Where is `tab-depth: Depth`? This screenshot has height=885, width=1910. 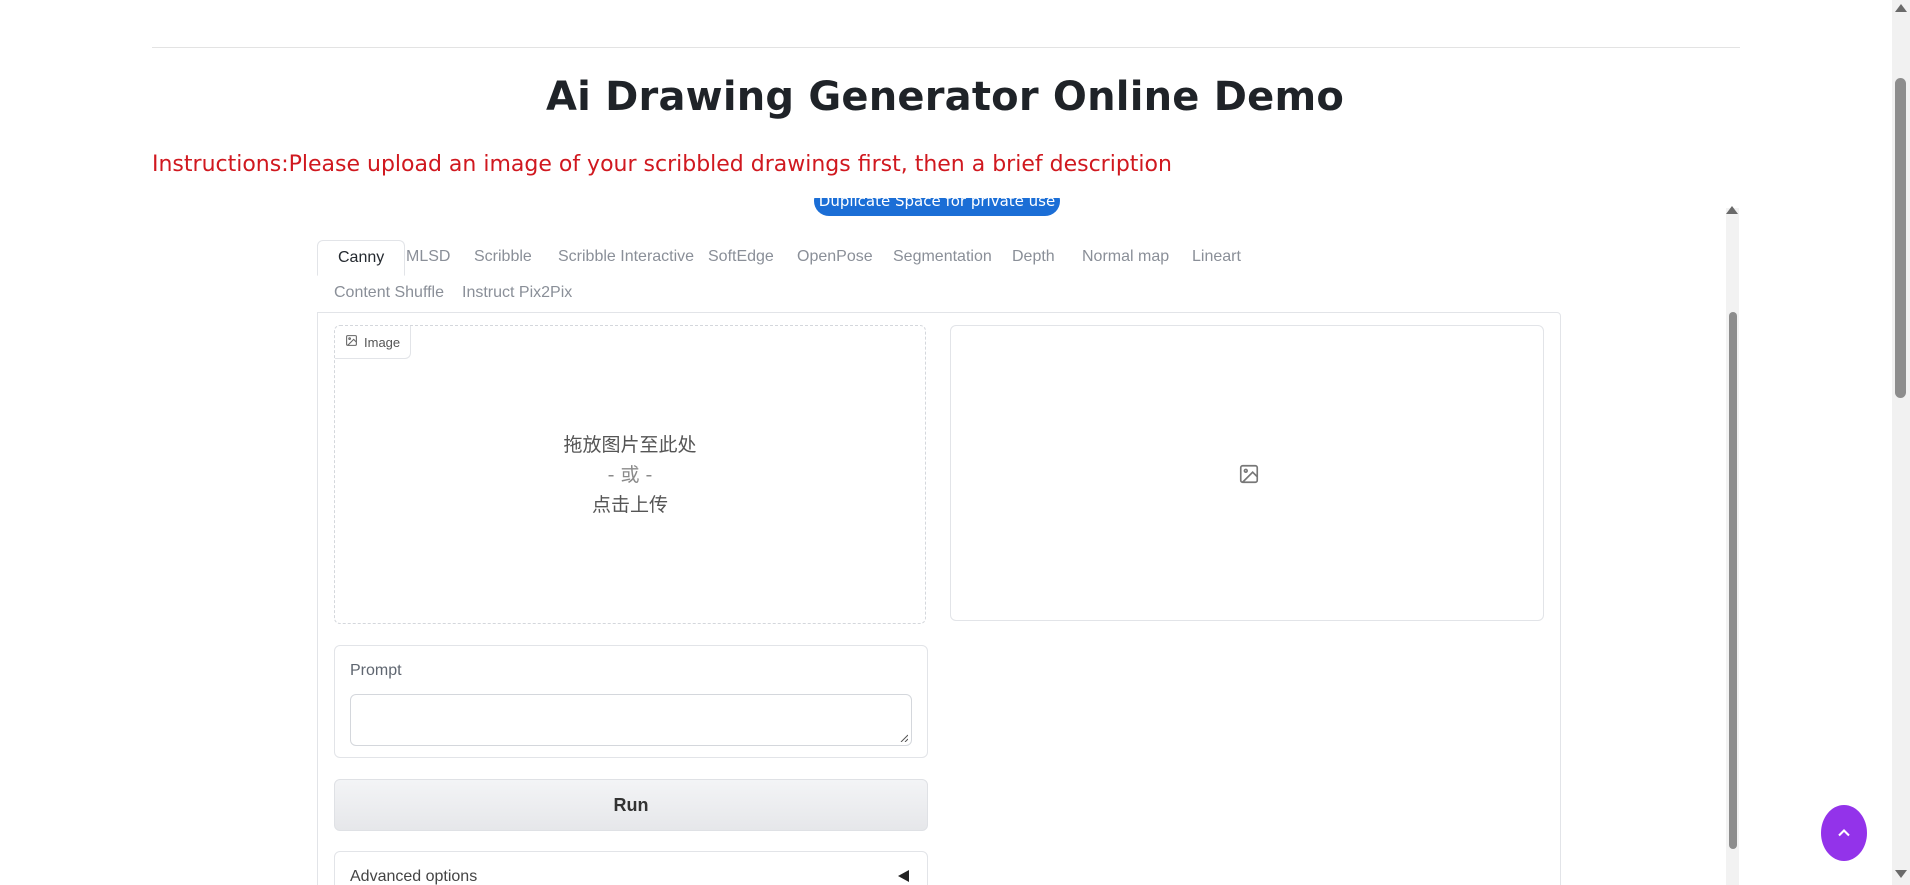
tab-depth: Depth is located at coordinates (1033, 257).